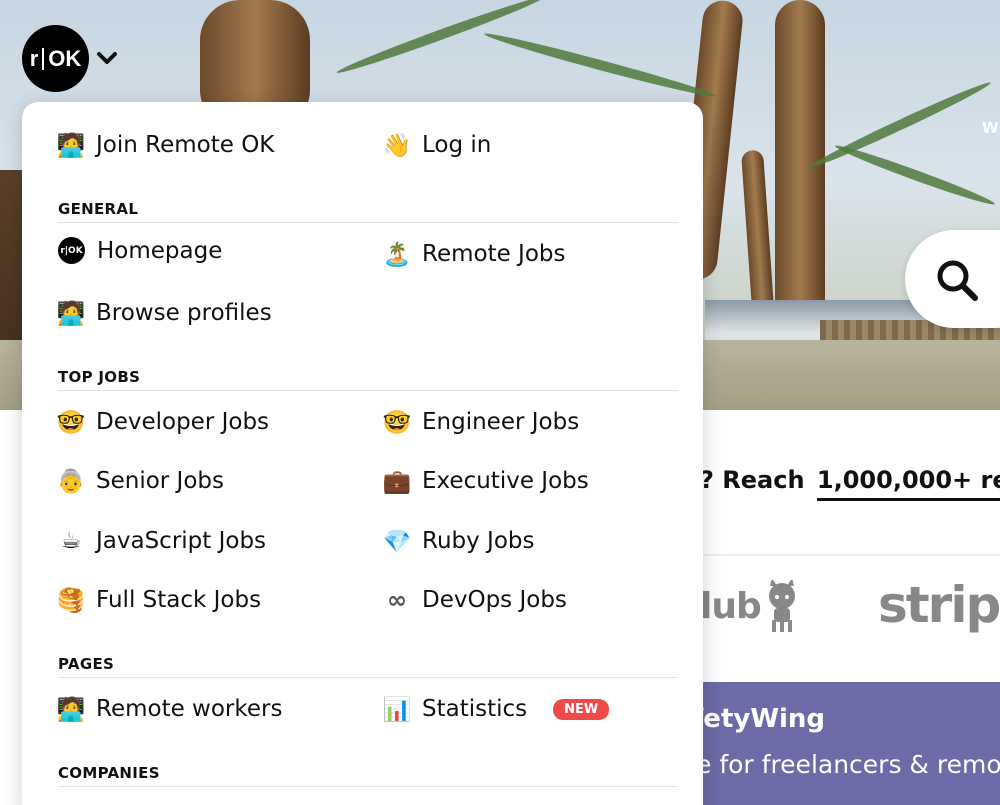 The image size is (1000, 805). I want to click on briefcase-icon: 💼, so click(397, 481).